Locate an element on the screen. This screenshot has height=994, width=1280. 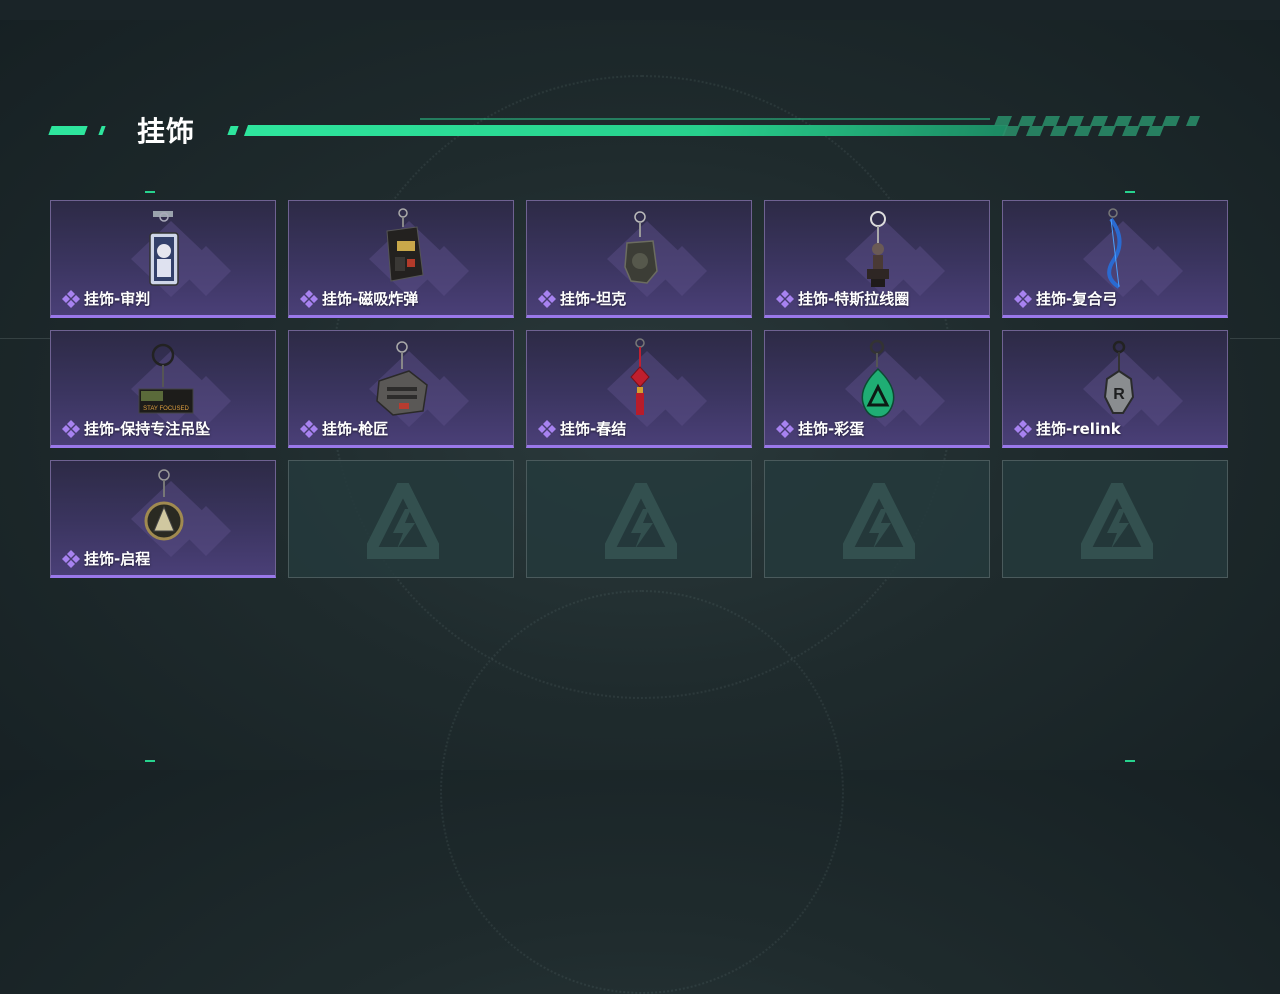
charm-label: 挂饰-磁吸炸弹 is located at coordinates (358, 298).